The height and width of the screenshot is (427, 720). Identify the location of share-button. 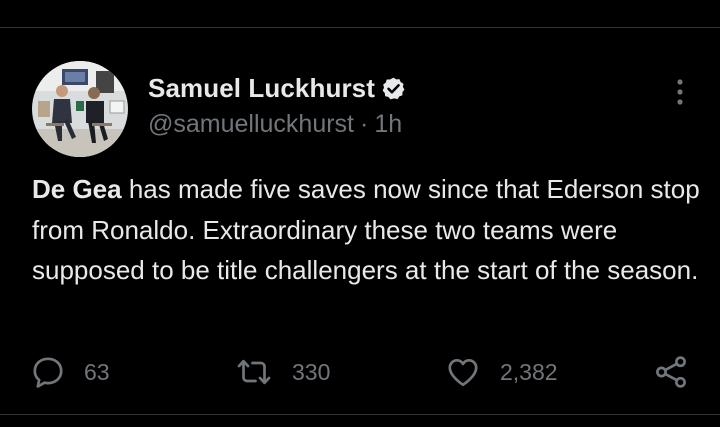
(671, 372).